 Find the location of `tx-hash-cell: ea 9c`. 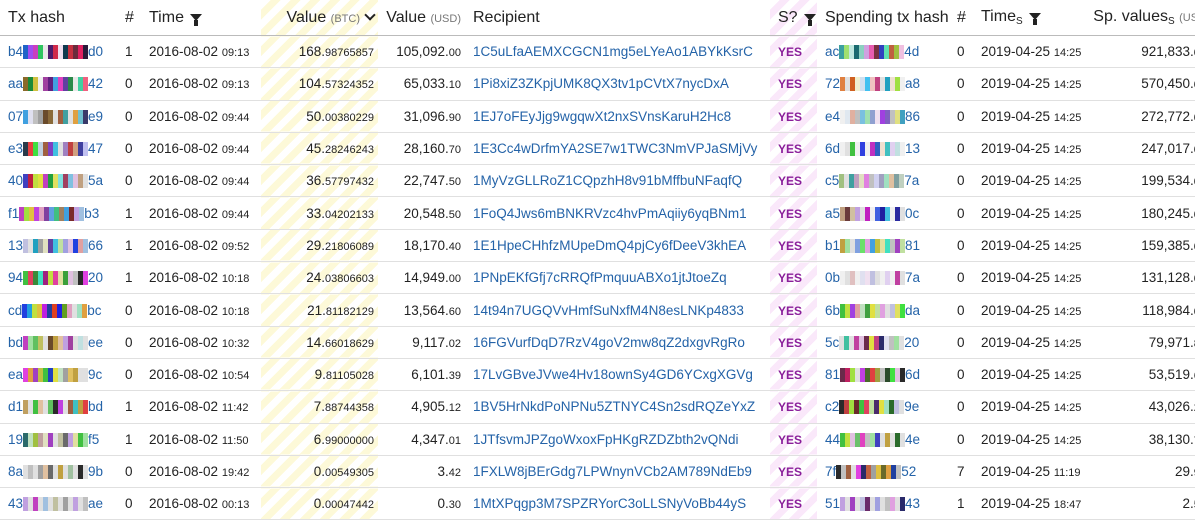

tx-hash-cell: ea 9c is located at coordinates (60, 375).